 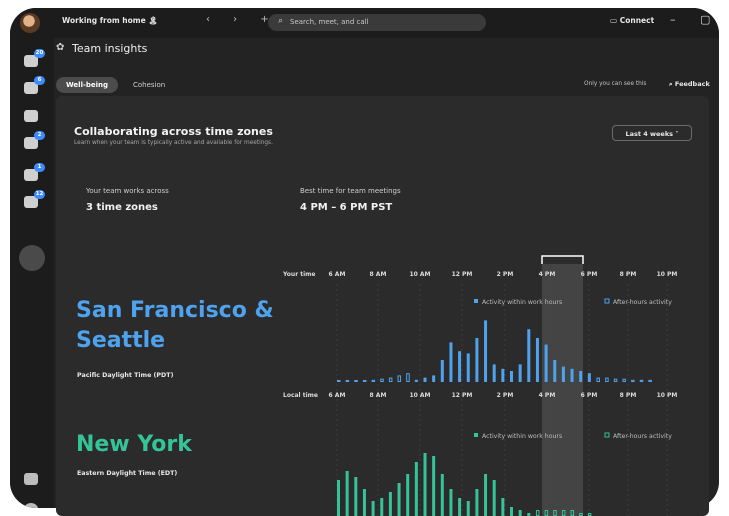 What do you see at coordinates (607, 435) in the screenshot?
I see `legend-after-swatch-ny` at bounding box center [607, 435].